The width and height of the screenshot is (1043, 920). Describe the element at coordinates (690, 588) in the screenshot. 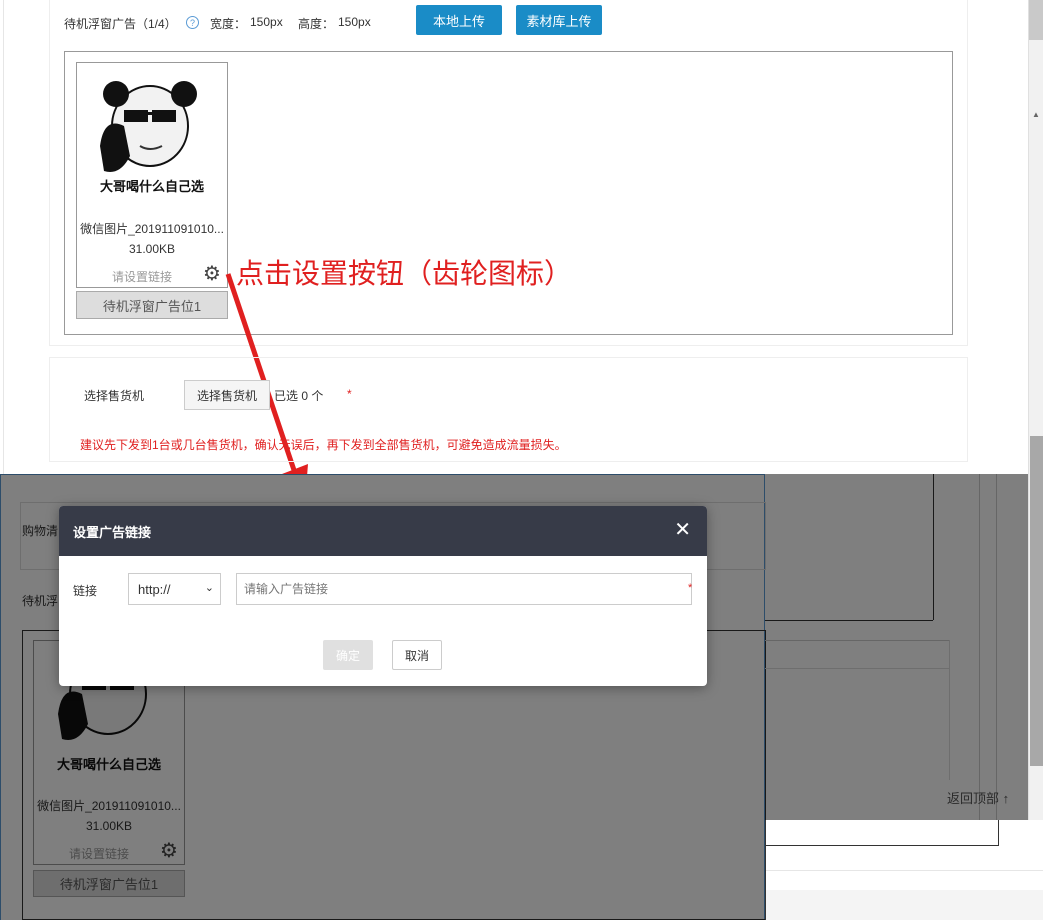

I see `url-required-mark: *` at that location.